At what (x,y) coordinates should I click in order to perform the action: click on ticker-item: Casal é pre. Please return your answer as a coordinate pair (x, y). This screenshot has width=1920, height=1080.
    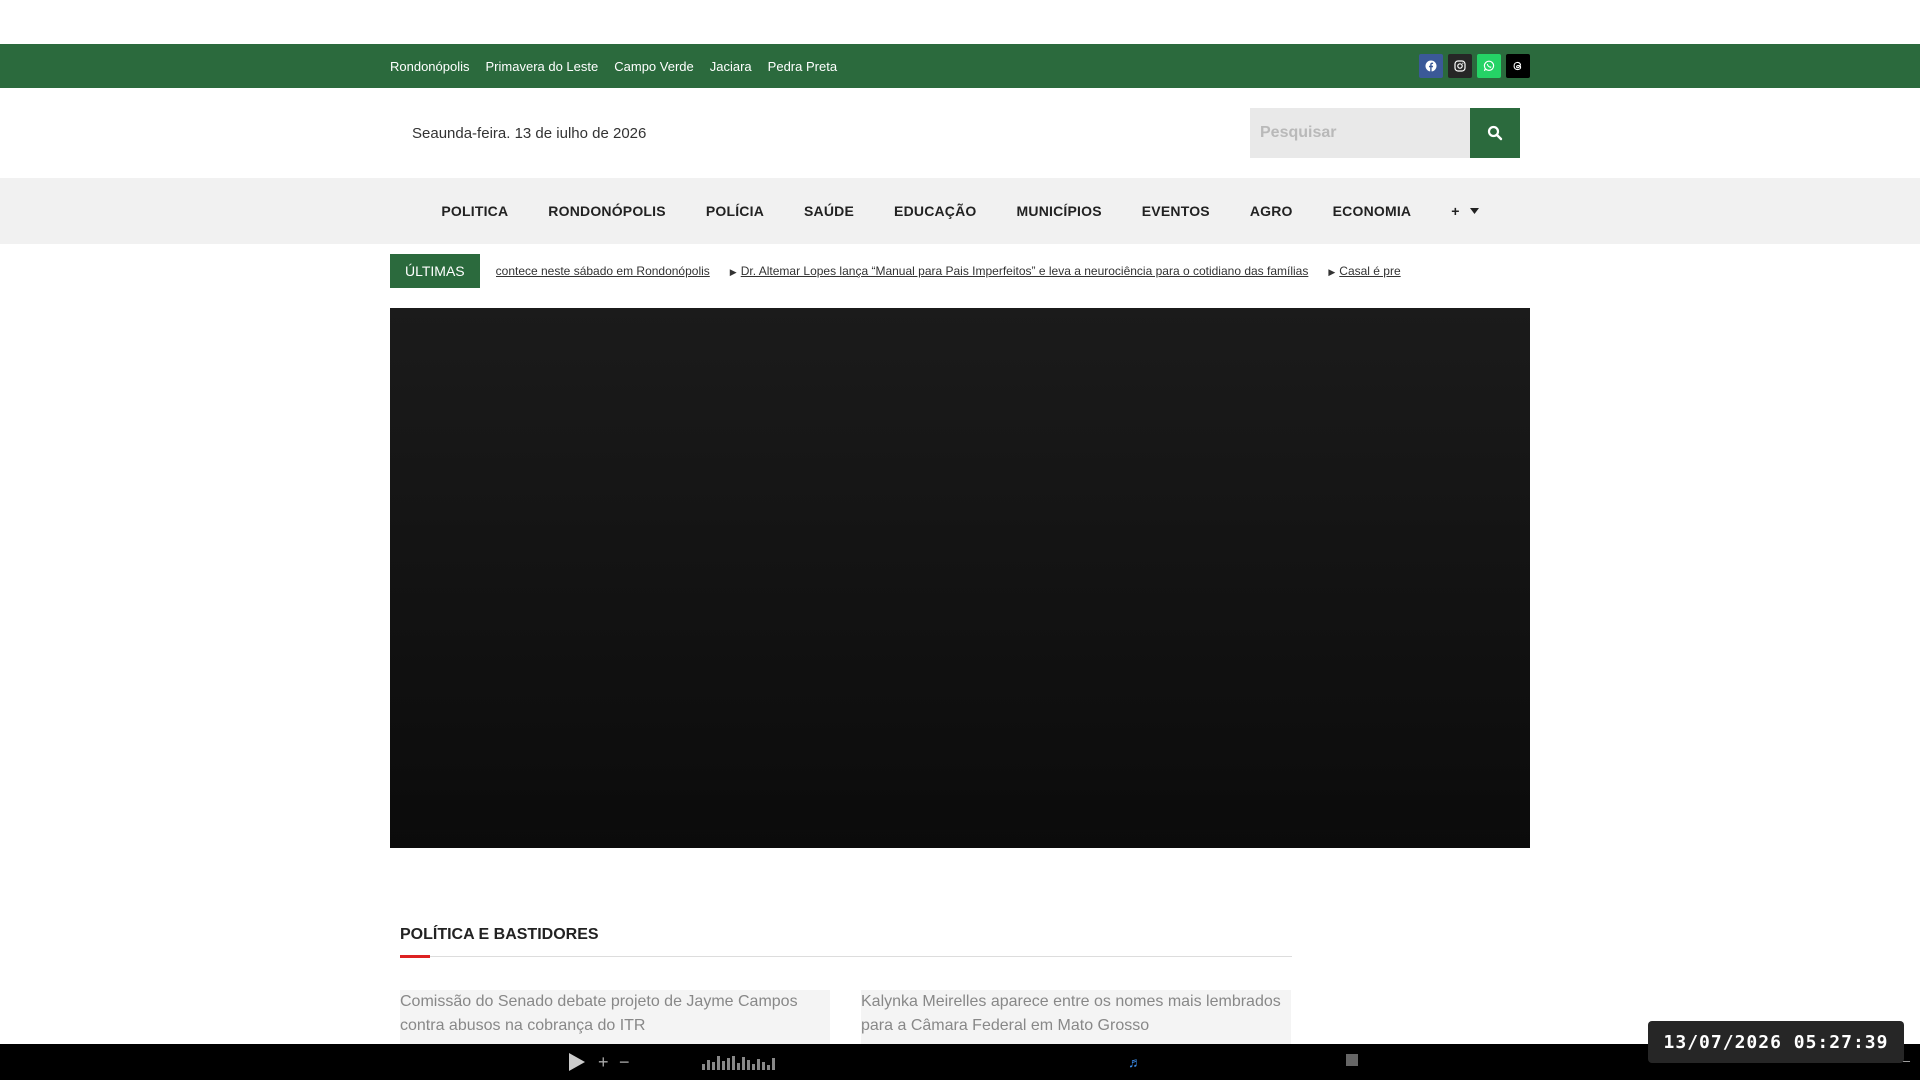
    Looking at the image, I should click on (1369, 271).